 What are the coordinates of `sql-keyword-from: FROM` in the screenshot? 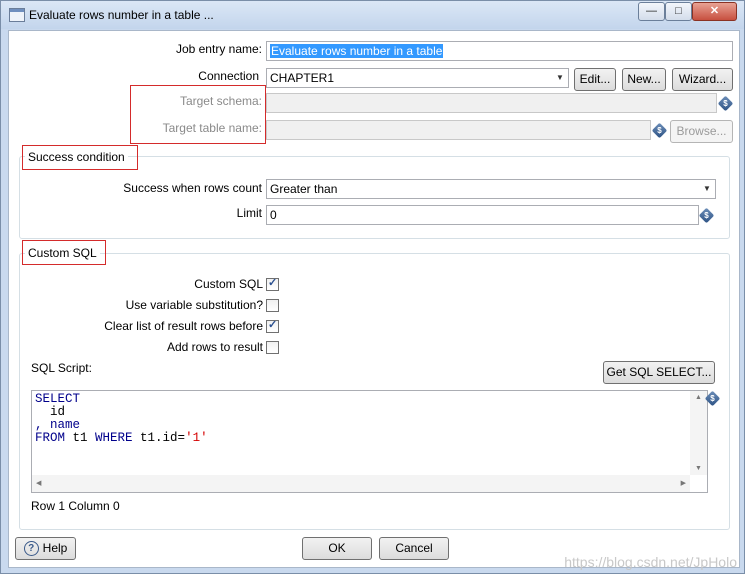 It's located at (50, 438).